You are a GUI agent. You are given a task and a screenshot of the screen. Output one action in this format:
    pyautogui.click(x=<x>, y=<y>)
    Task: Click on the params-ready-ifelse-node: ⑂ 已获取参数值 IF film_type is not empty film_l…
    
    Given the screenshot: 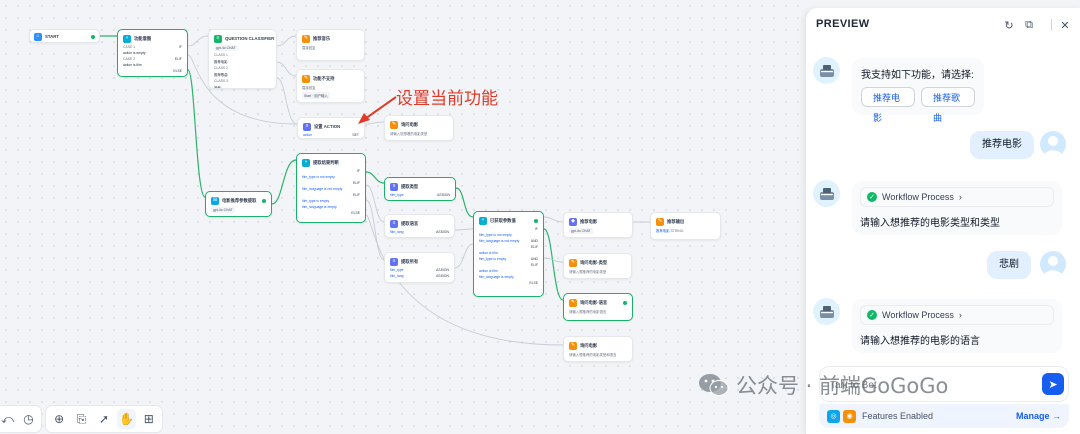 What is the action you would take?
    pyautogui.click(x=508, y=254)
    